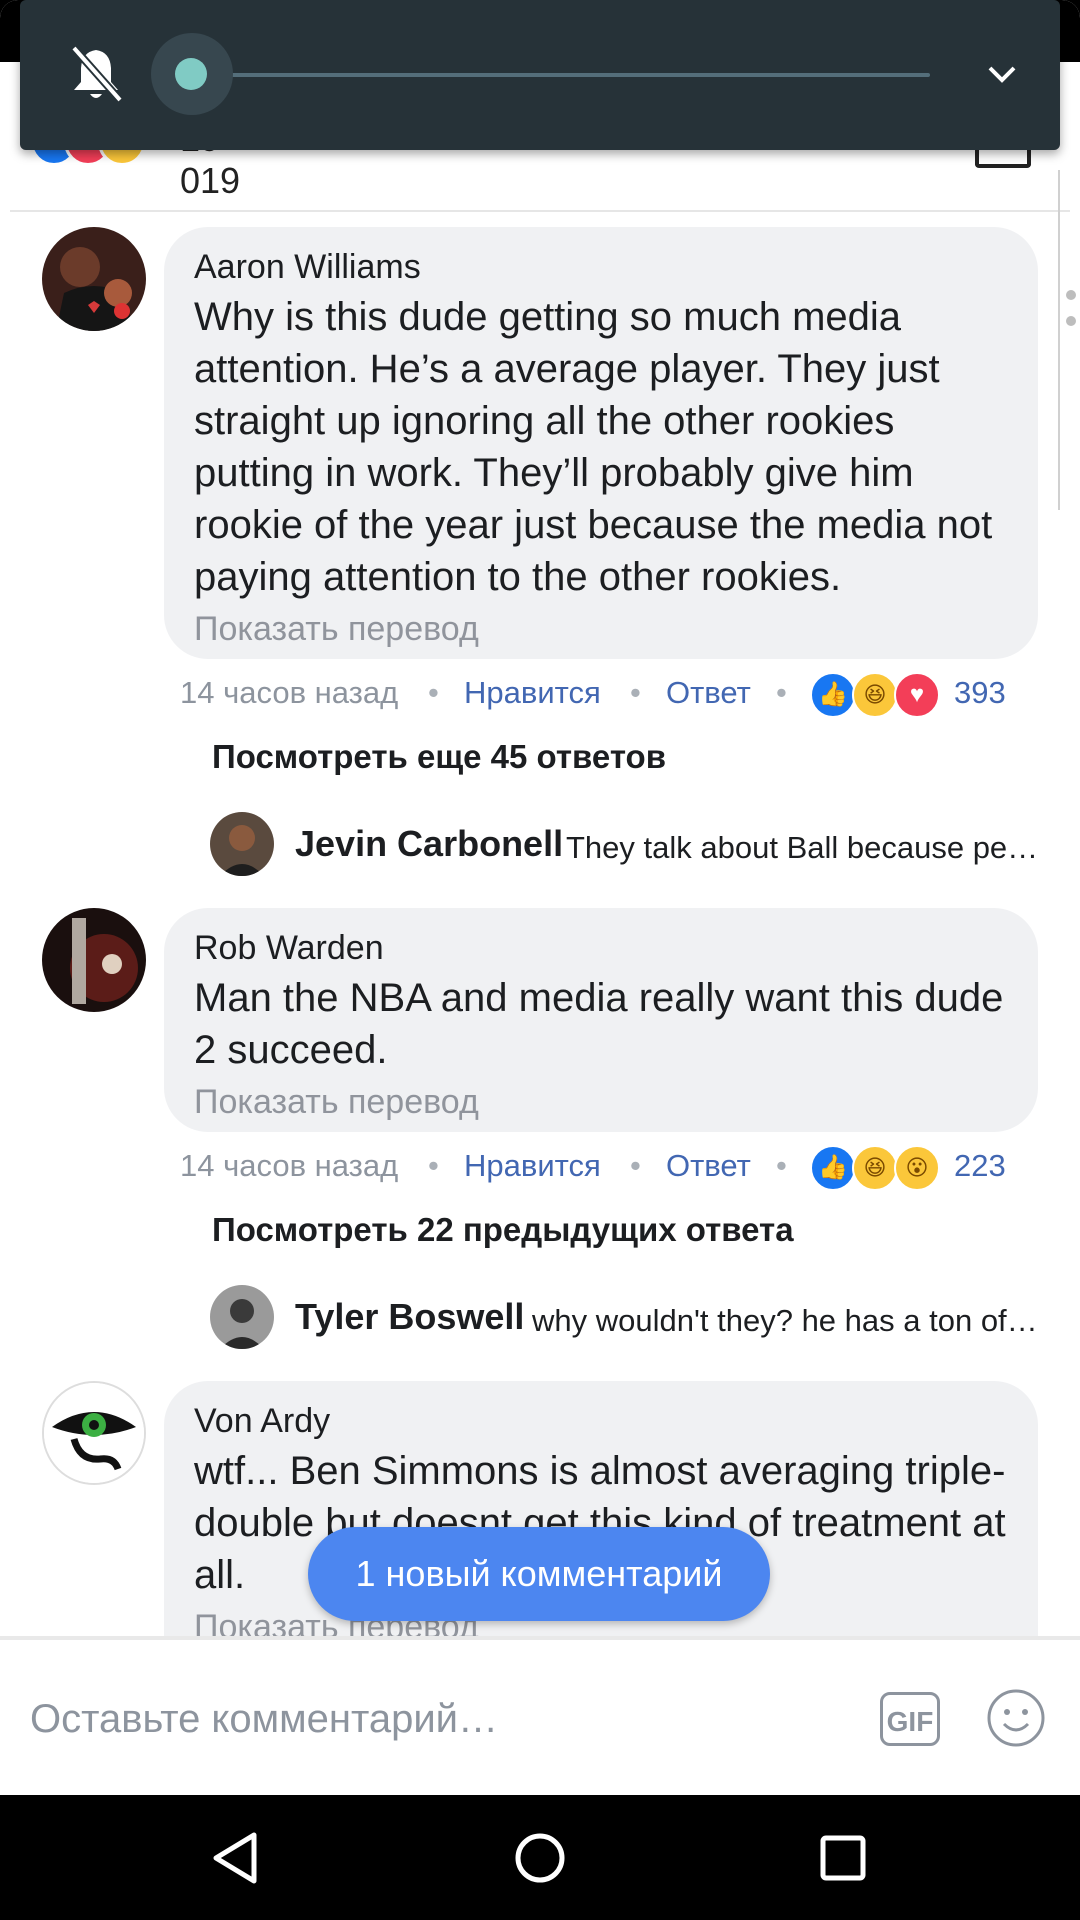 This screenshot has height=1920, width=1080. What do you see at coordinates (1071, 316) in the screenshot?
I see `more-options-icon` at bounding box center [1071, 316].